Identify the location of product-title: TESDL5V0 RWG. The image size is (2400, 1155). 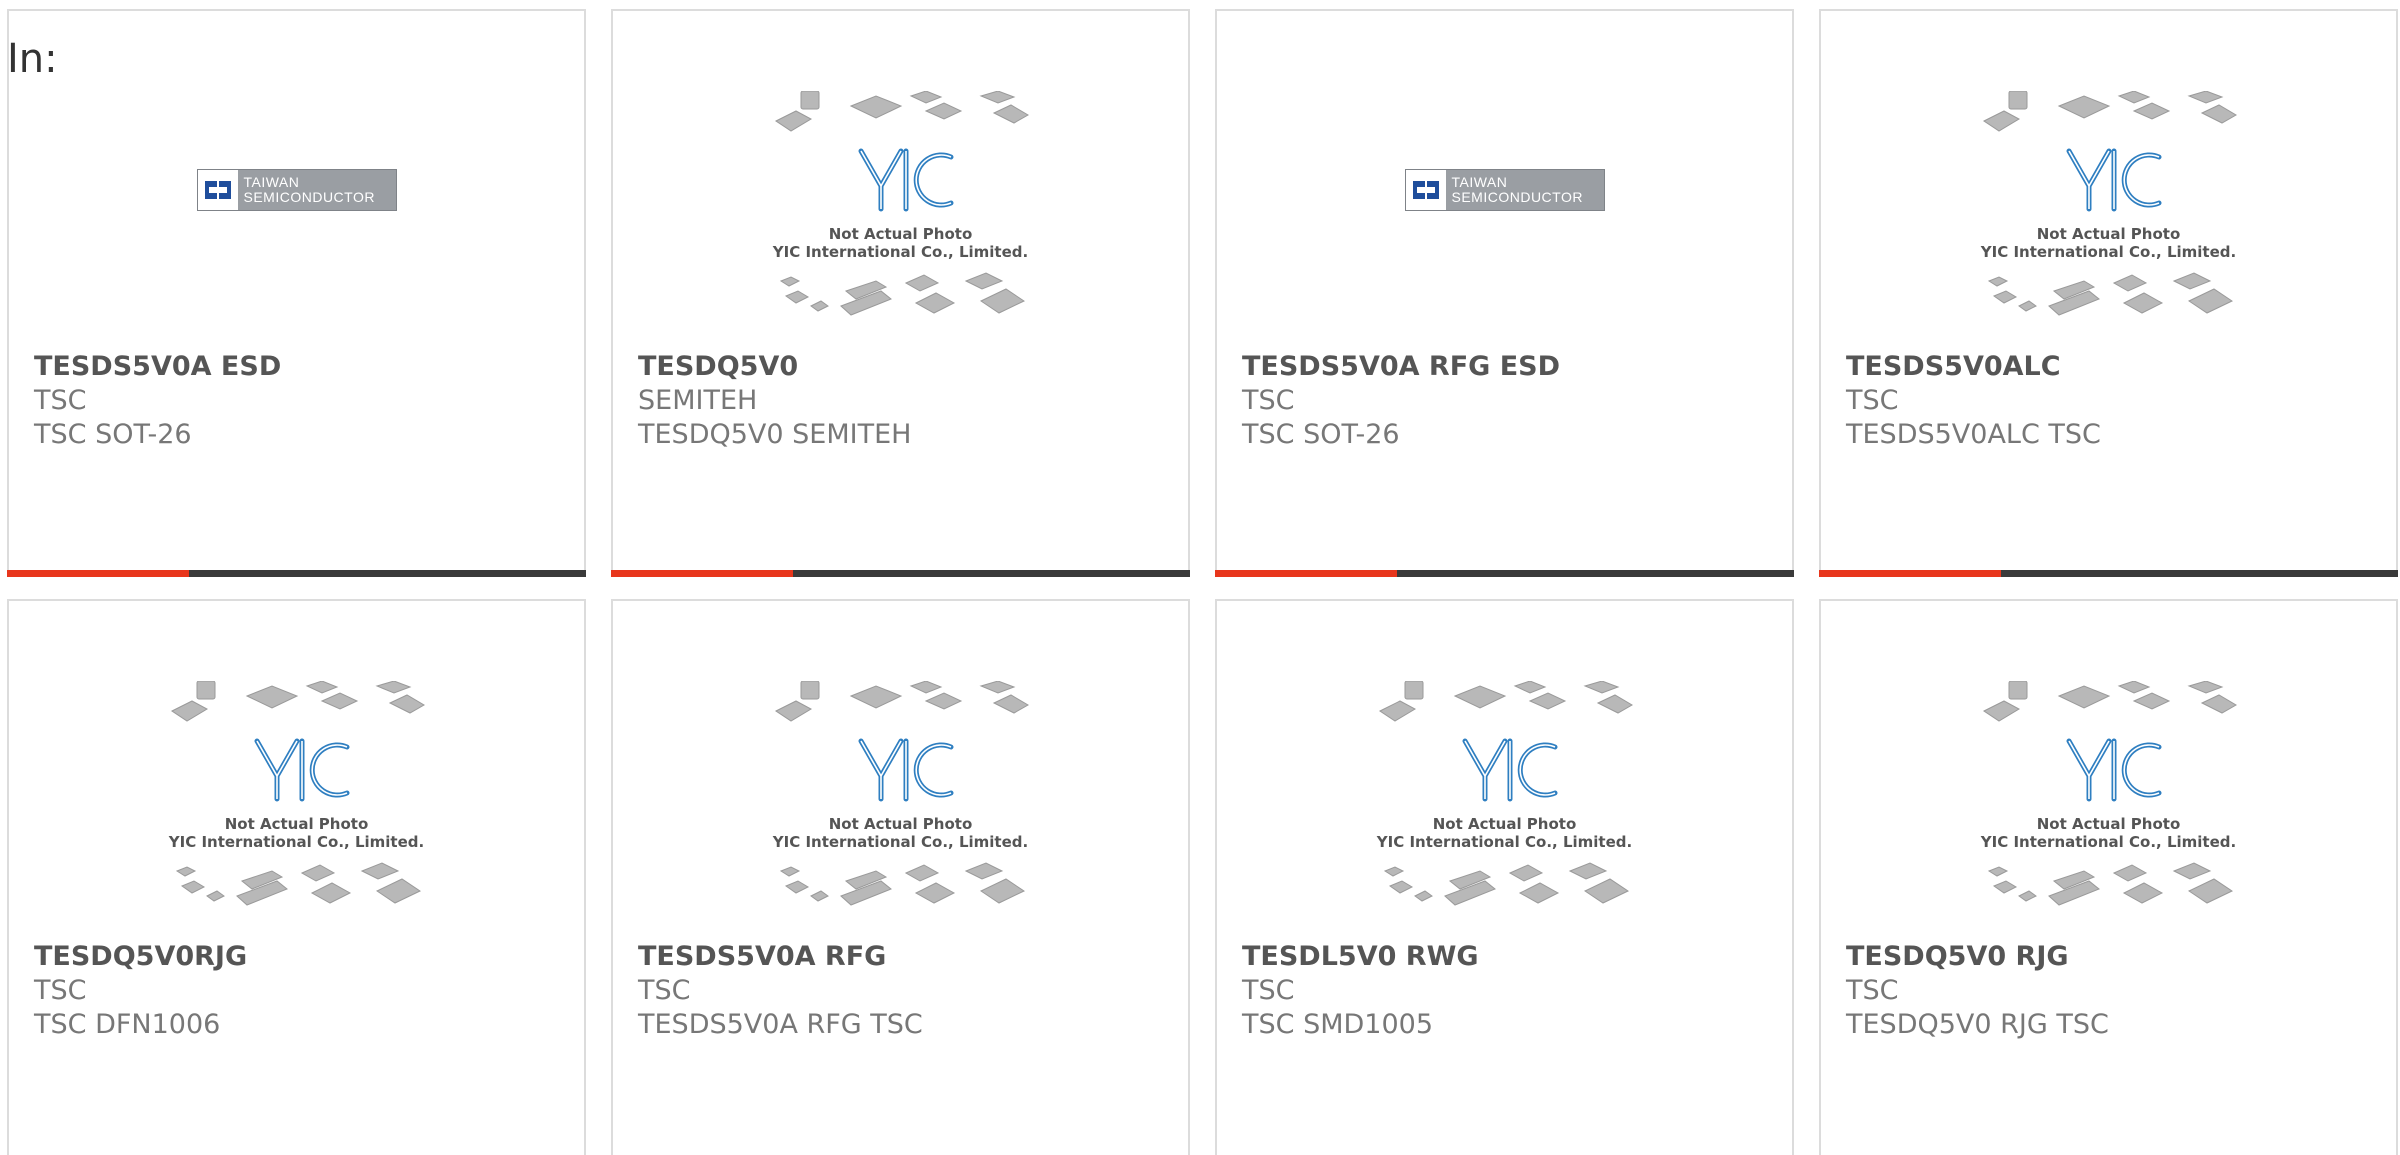
(1360, 956).